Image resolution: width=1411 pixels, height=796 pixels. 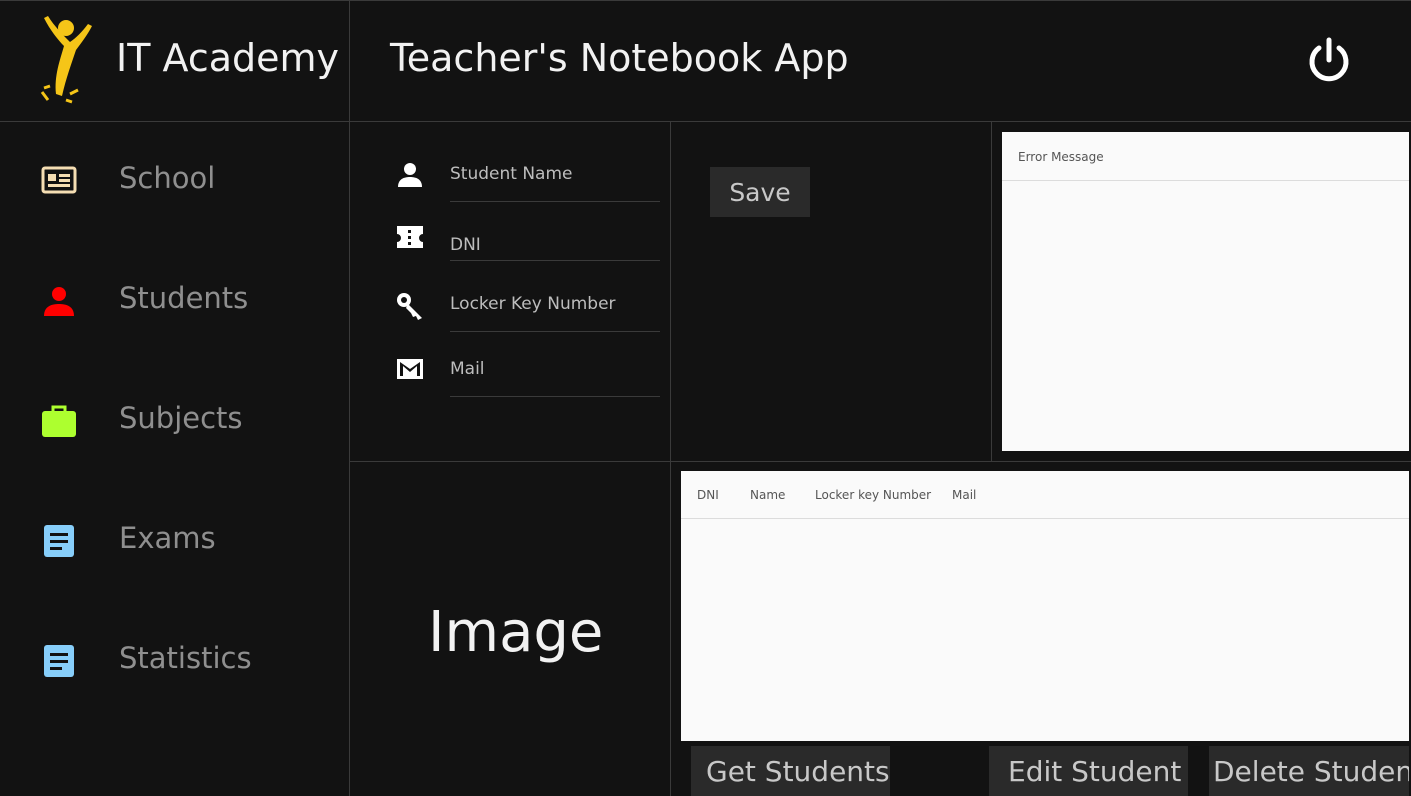 I want to click on sidebar-item-students: Students, so click(x=174, y=301).